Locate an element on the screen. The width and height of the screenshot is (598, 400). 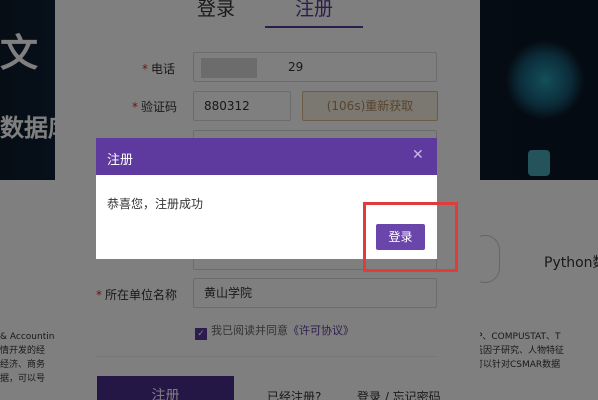
dialog-message: 恭喜您，注册成功 is located at coordinates (155, 204).